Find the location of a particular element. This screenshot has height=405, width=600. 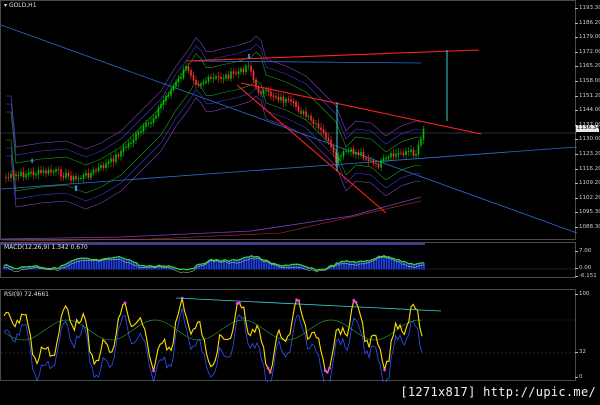

axis-tick-label: -6.151 is located at coordinates (586, 276).